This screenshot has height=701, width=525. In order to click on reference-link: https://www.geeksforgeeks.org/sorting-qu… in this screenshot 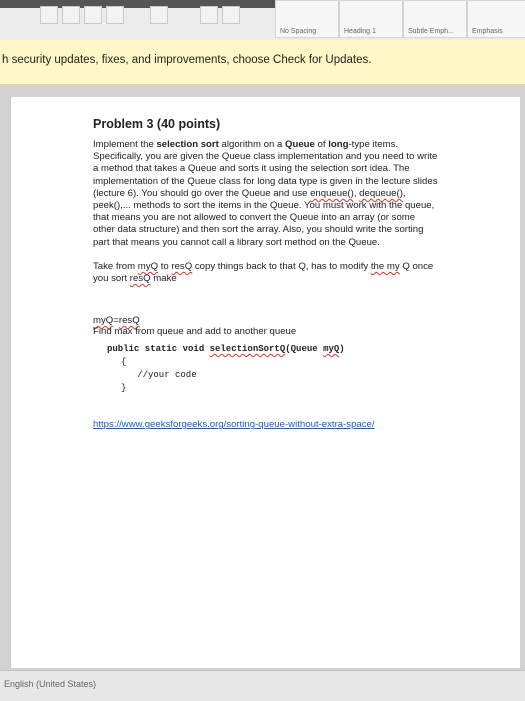, I will do `click(265, 424)`.